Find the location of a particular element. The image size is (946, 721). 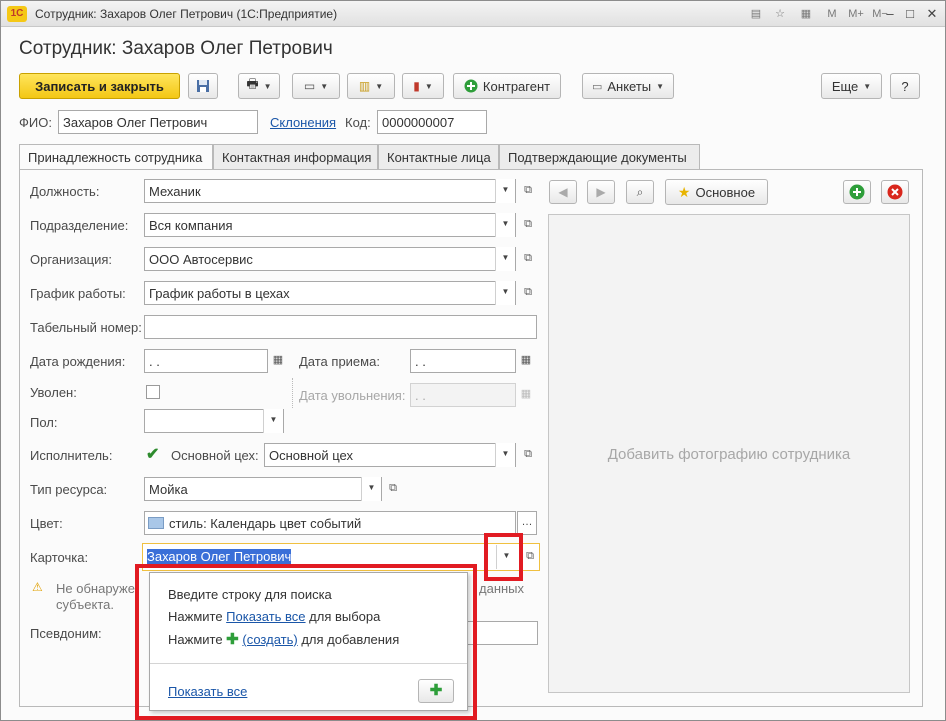

view-photo-button: ⌕ is located at coordinates (640, 192).